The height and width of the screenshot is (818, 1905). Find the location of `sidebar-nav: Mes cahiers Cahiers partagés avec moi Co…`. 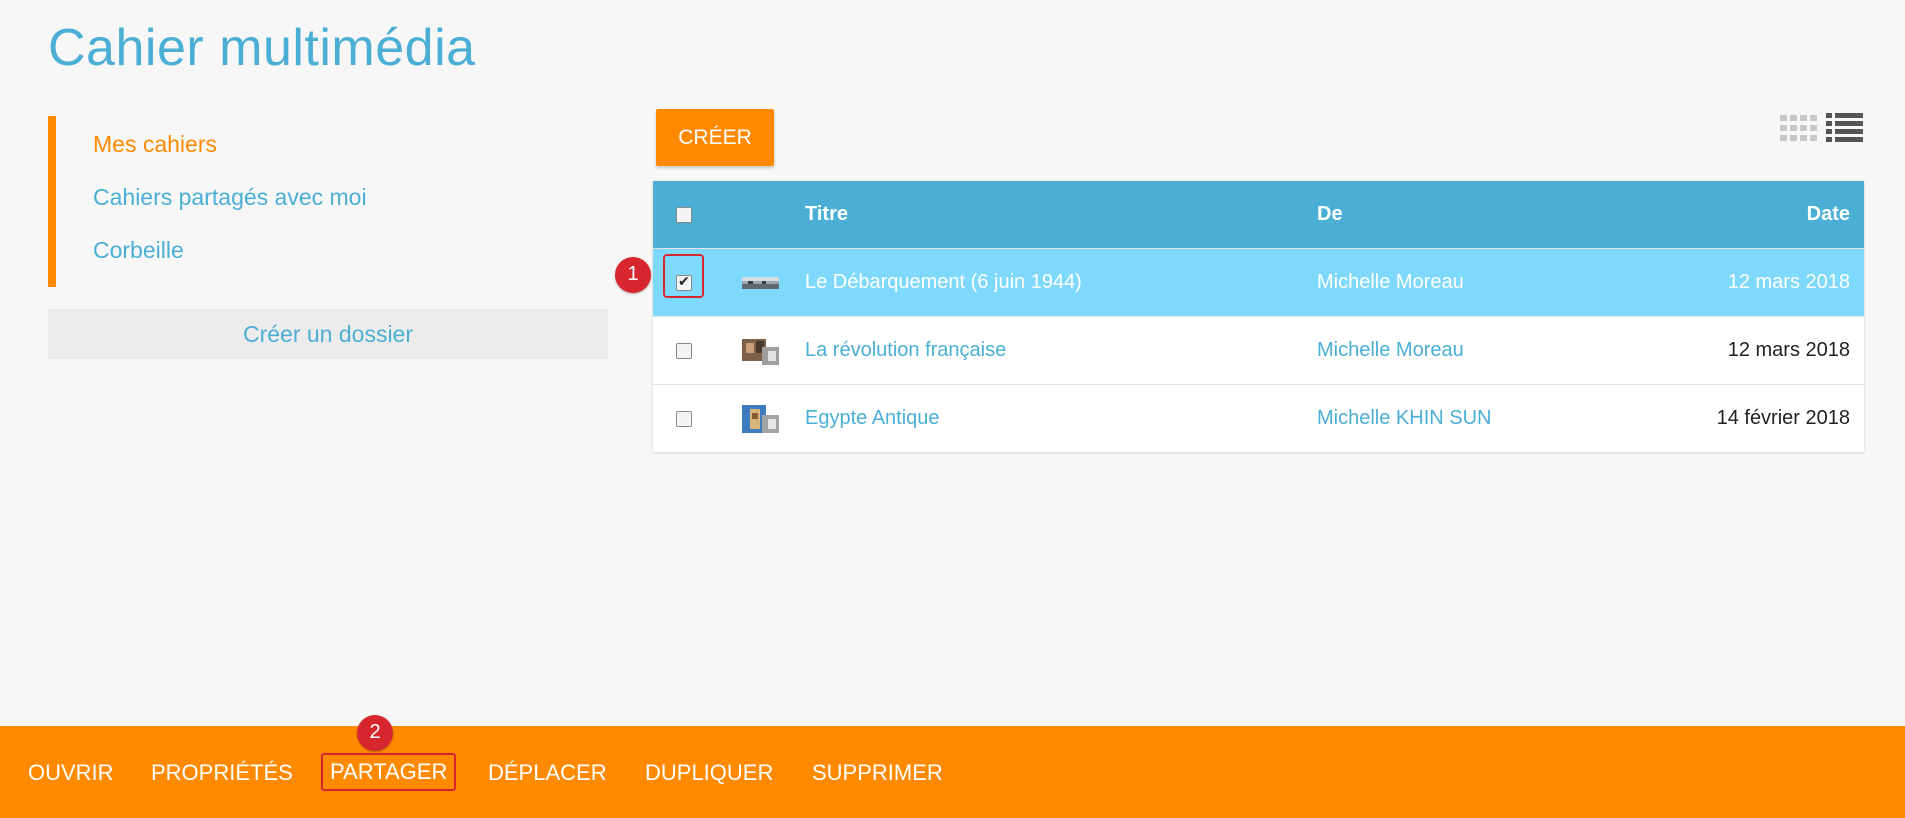

sidebar-nav: Mes cahiers Cahiers partagés avec moi Co… is located at coordinates (328, 201).